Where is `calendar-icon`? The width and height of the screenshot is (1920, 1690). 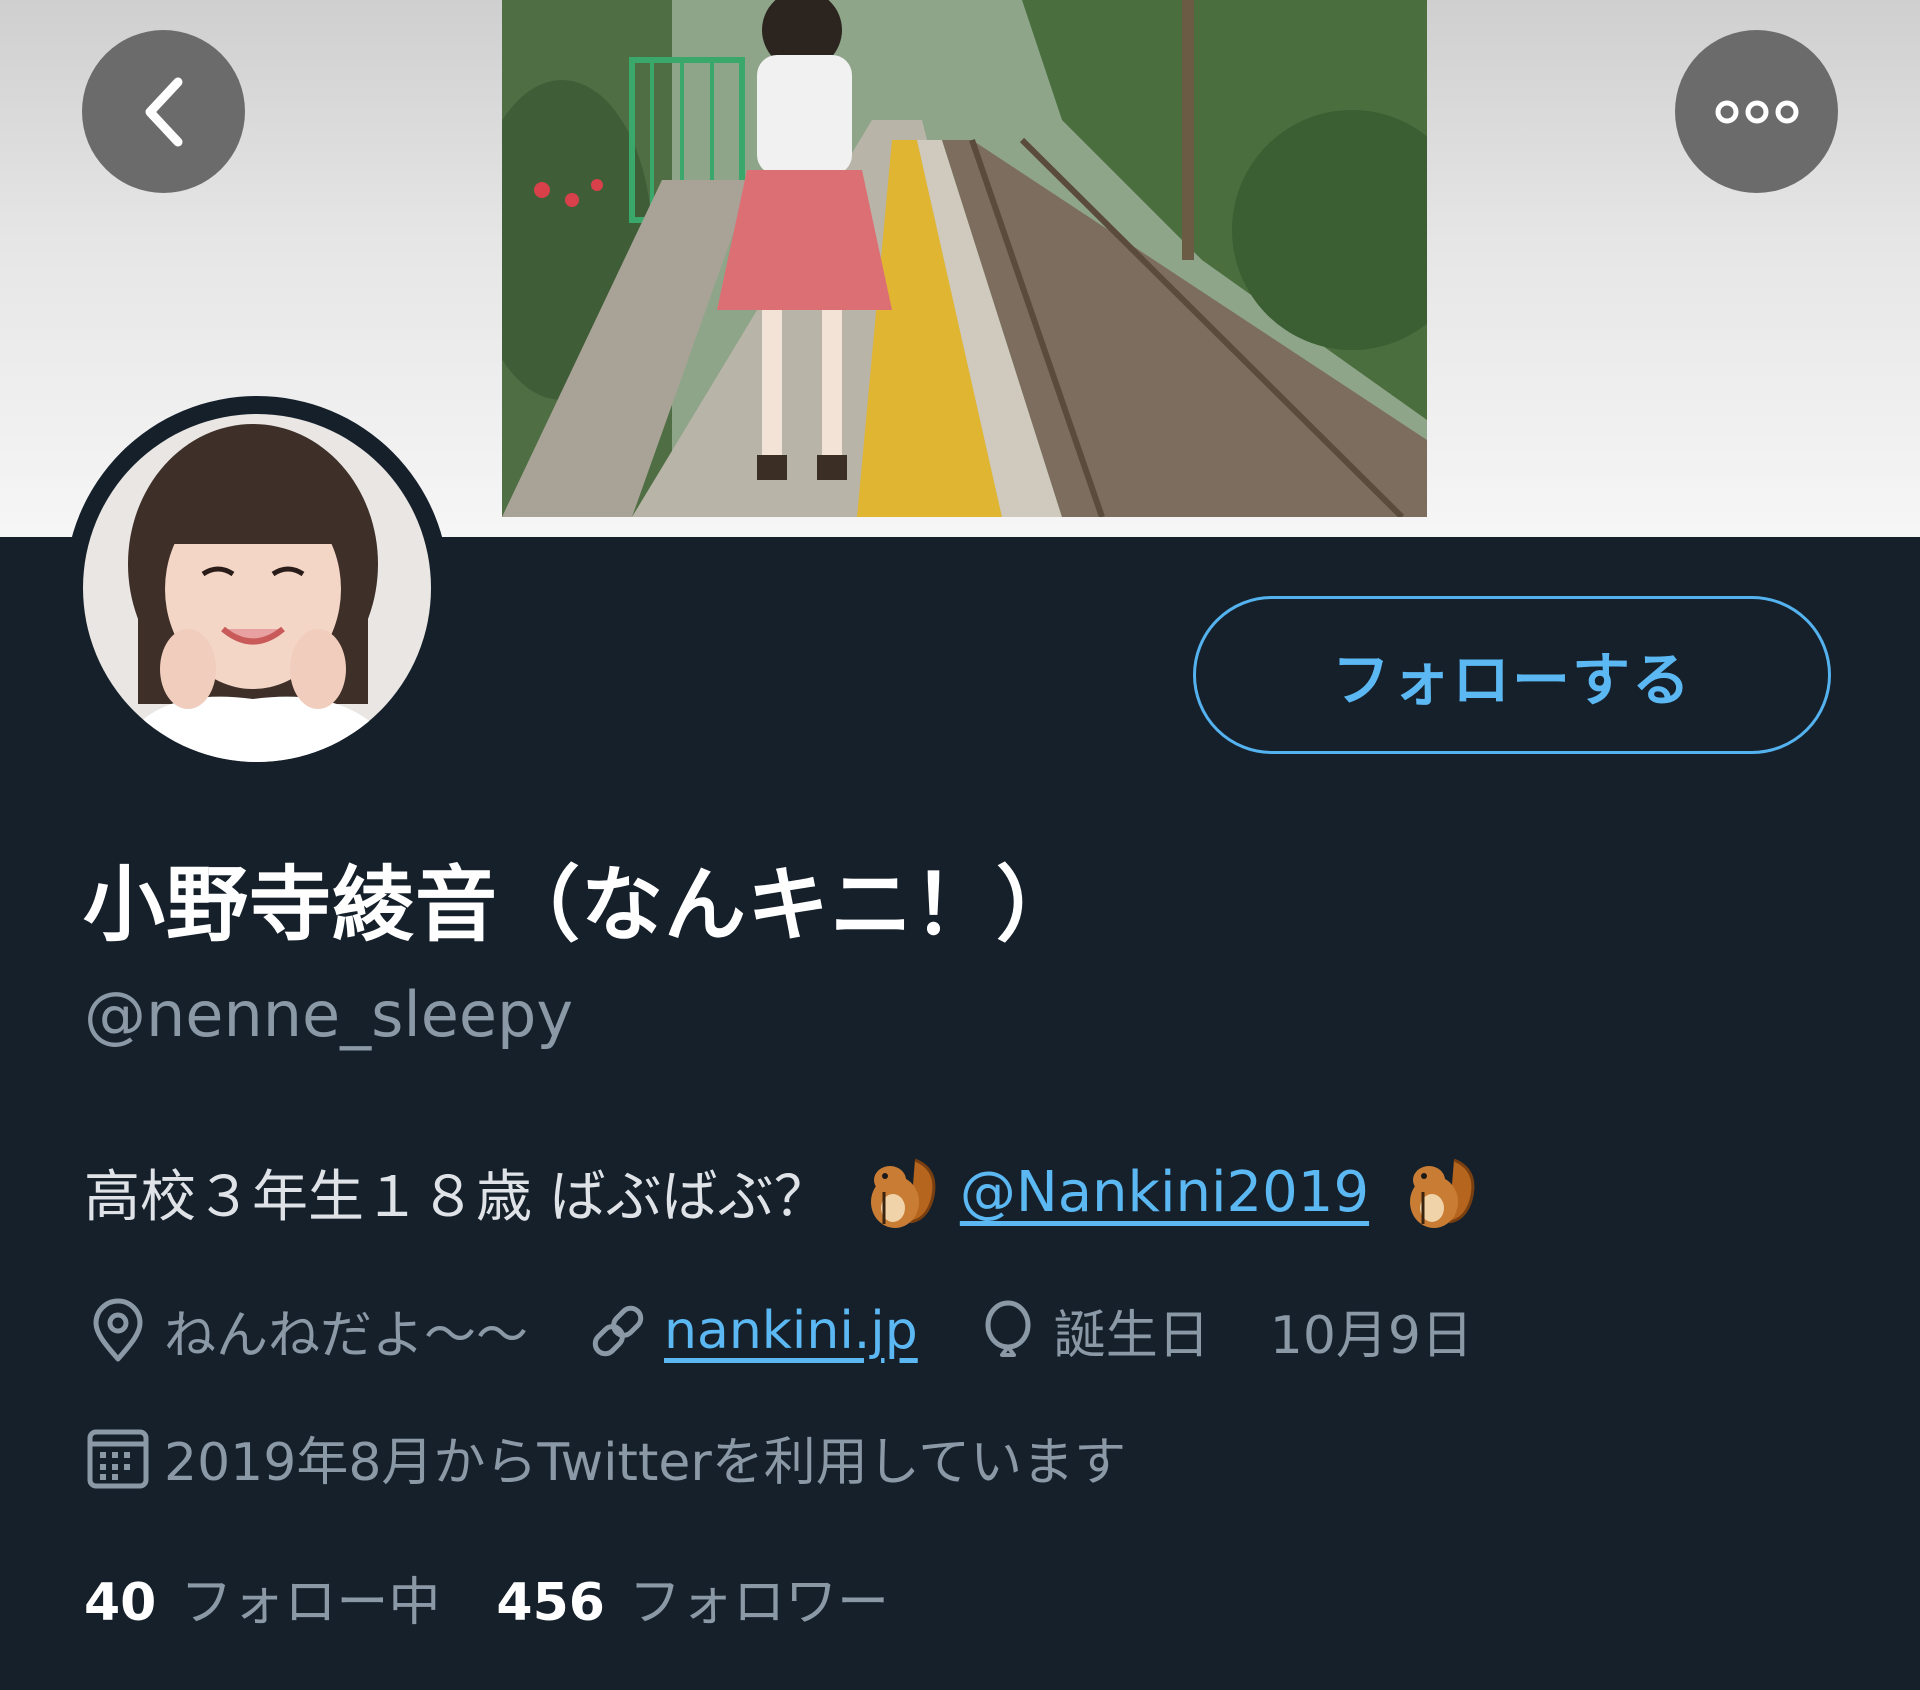 calendar-icon is located at coordinates (118, 1458).